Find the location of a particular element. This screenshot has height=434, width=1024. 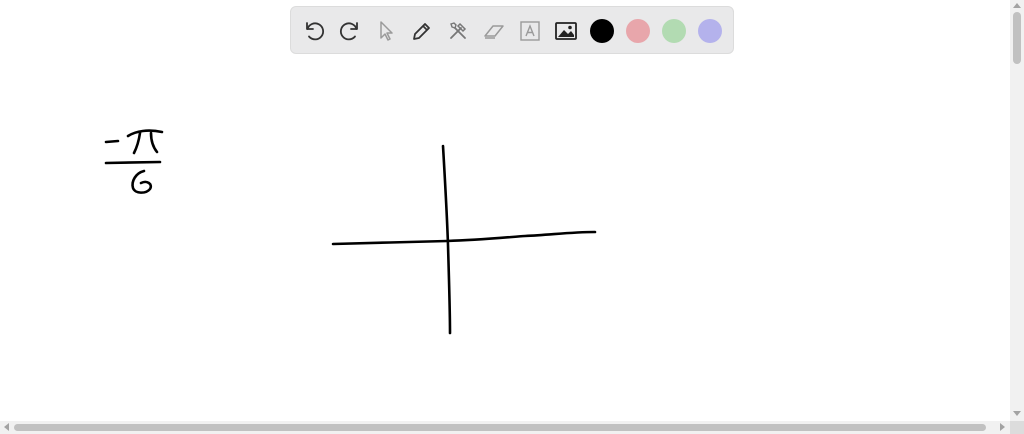

select-button is located at coordinates (386, 31).